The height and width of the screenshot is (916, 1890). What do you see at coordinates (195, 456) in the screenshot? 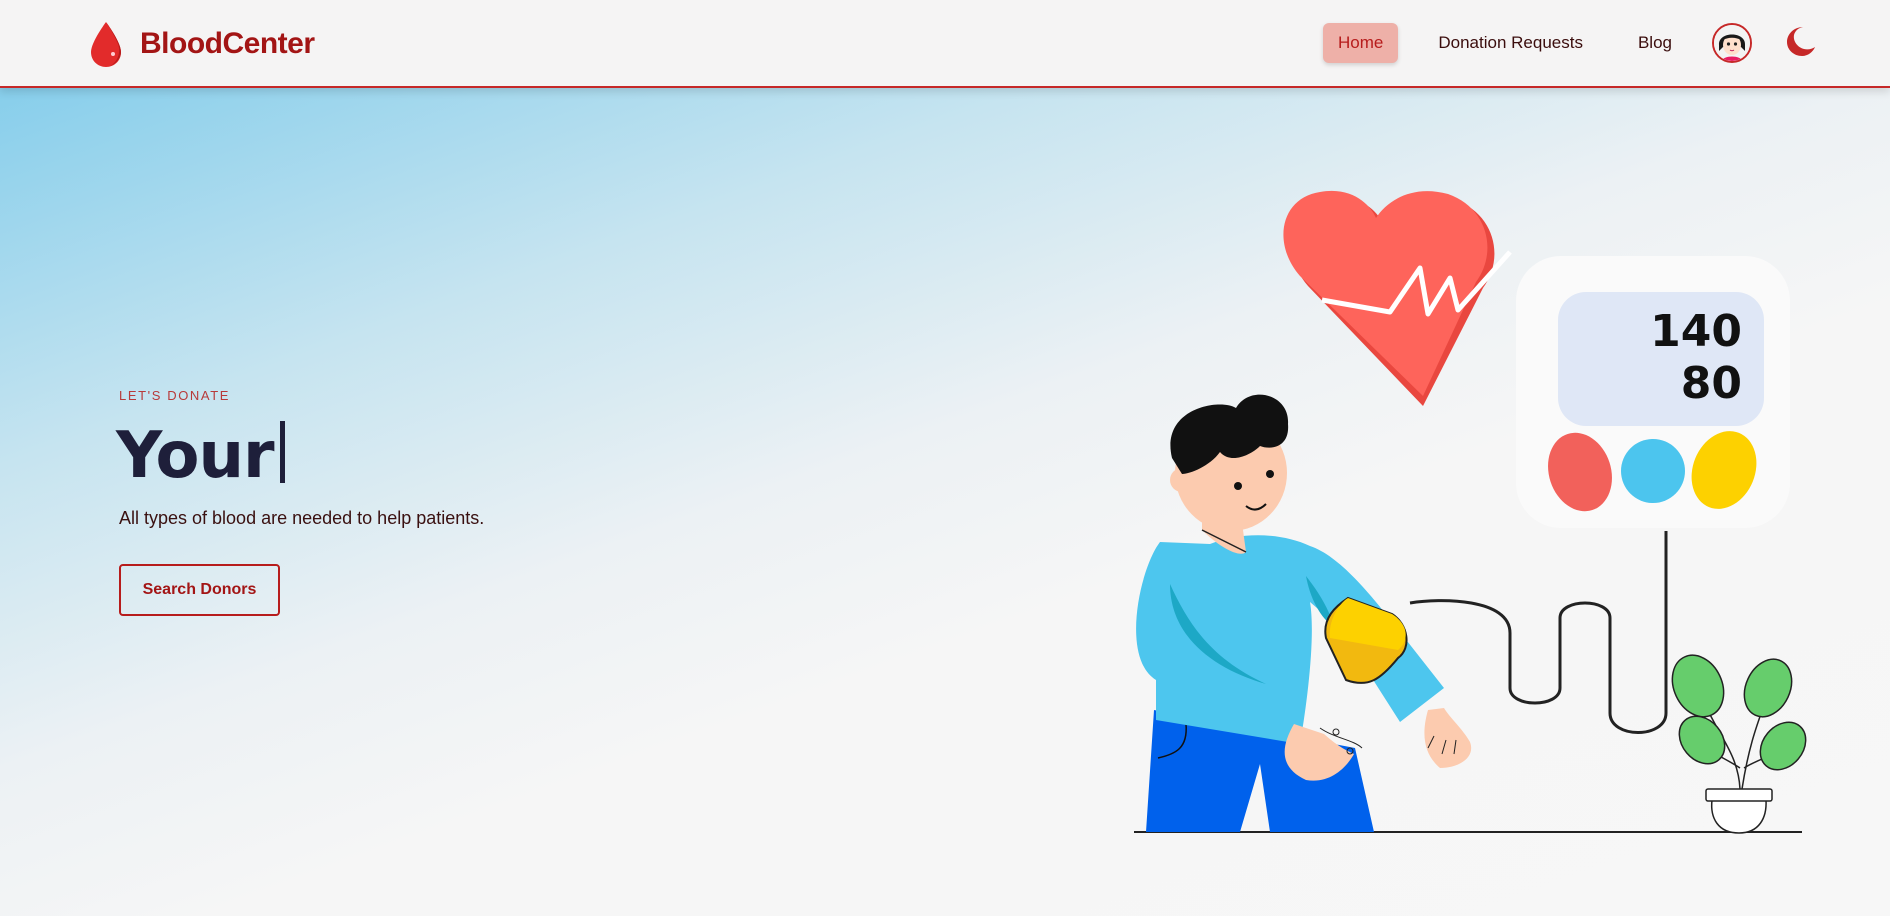
I see `hero-headline-text: Your` at bounding box center [195, 456].